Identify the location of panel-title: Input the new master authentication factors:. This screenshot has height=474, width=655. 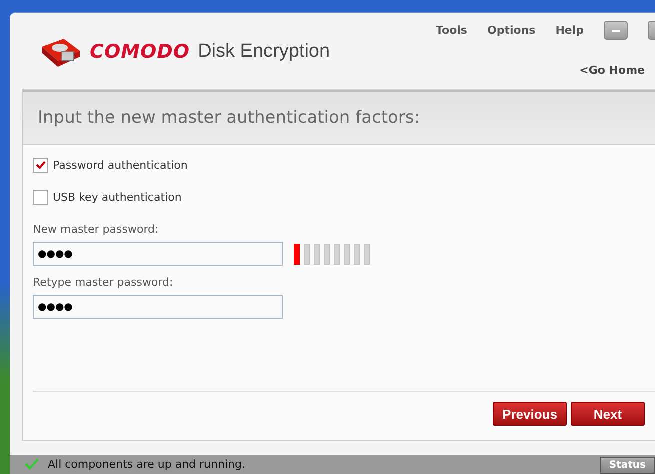
(229, 118).